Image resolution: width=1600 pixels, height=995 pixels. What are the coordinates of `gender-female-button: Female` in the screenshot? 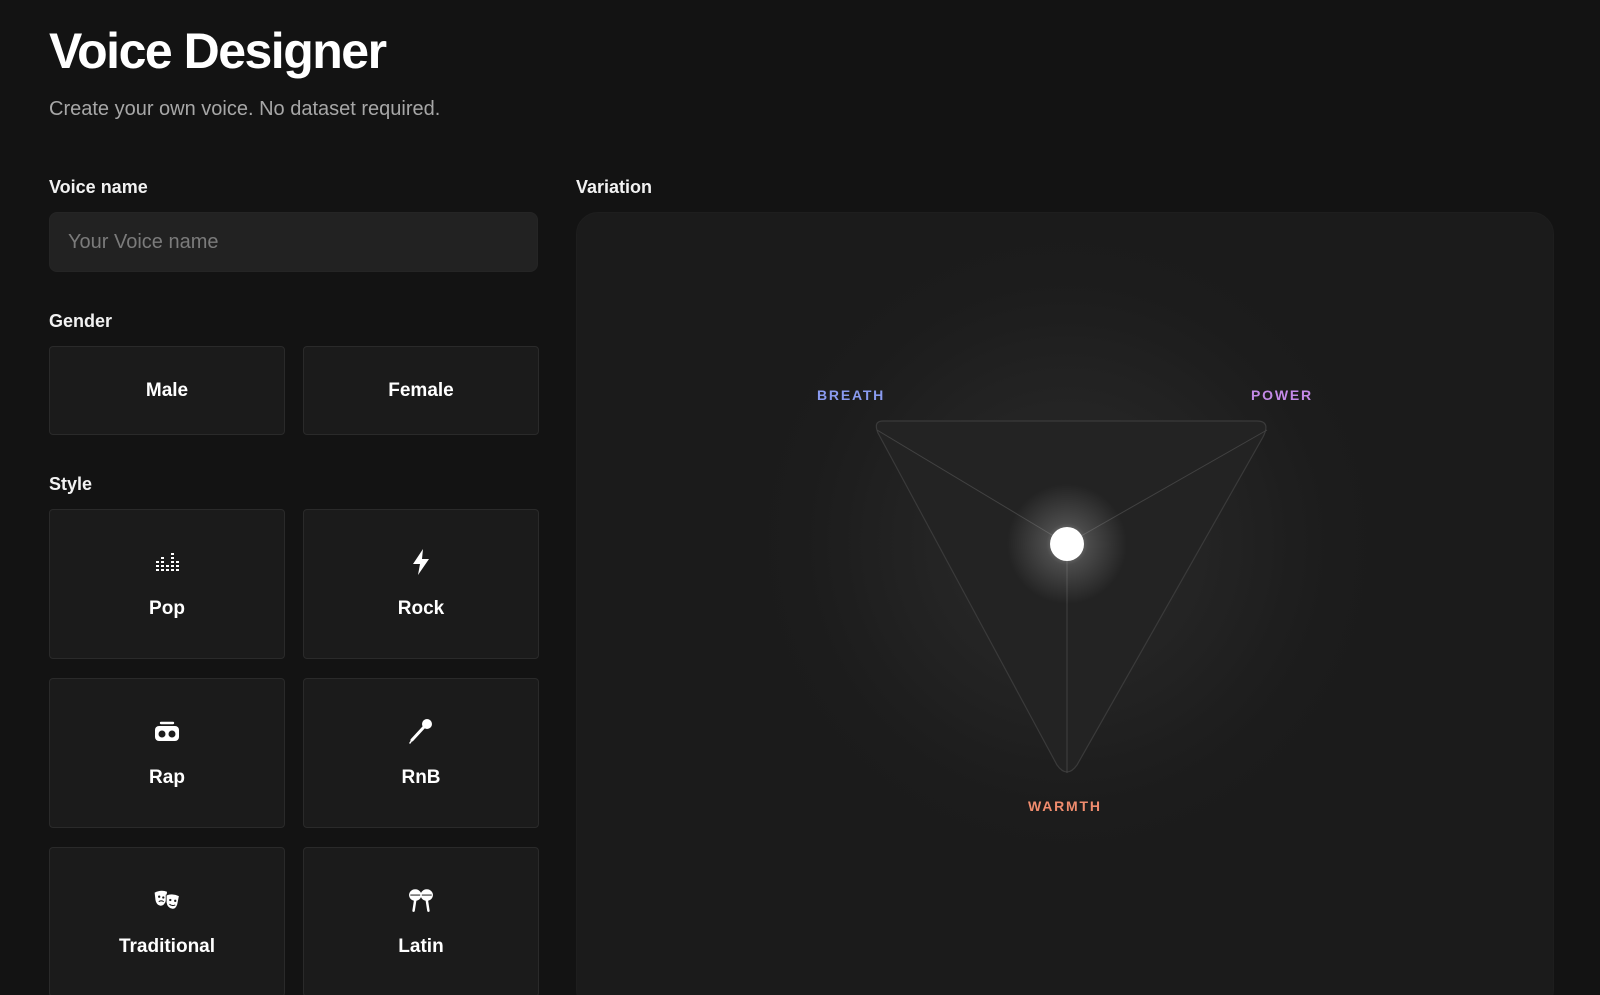 It's located at (421, 390).